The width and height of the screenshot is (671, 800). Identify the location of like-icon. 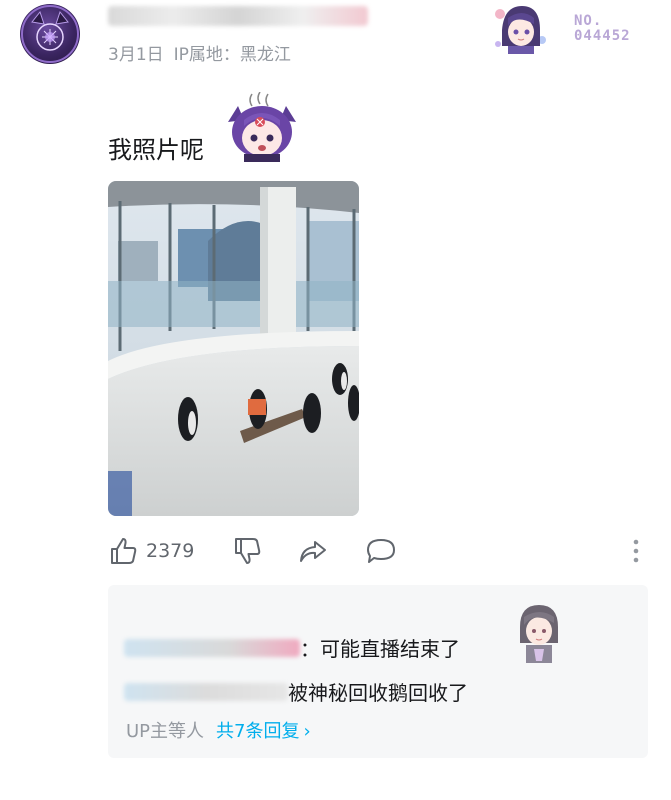
(124, 551).